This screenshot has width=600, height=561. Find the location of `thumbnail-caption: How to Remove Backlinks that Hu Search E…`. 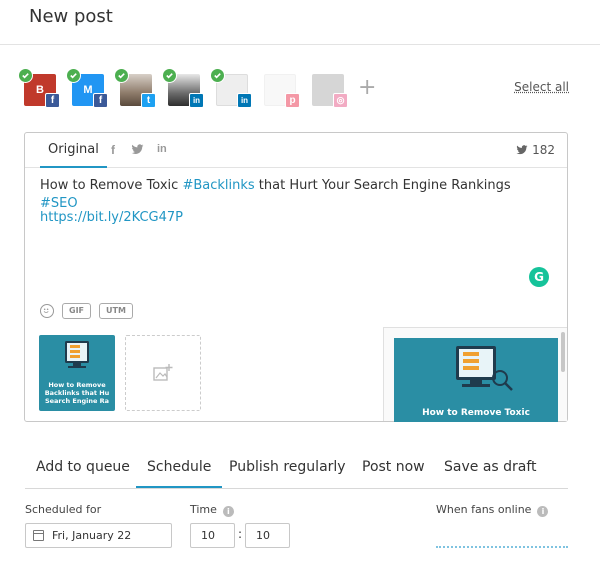

thumbnail-caption: How to Remove Backlinks that Hu Search E… is located at coordinates (77, 393).